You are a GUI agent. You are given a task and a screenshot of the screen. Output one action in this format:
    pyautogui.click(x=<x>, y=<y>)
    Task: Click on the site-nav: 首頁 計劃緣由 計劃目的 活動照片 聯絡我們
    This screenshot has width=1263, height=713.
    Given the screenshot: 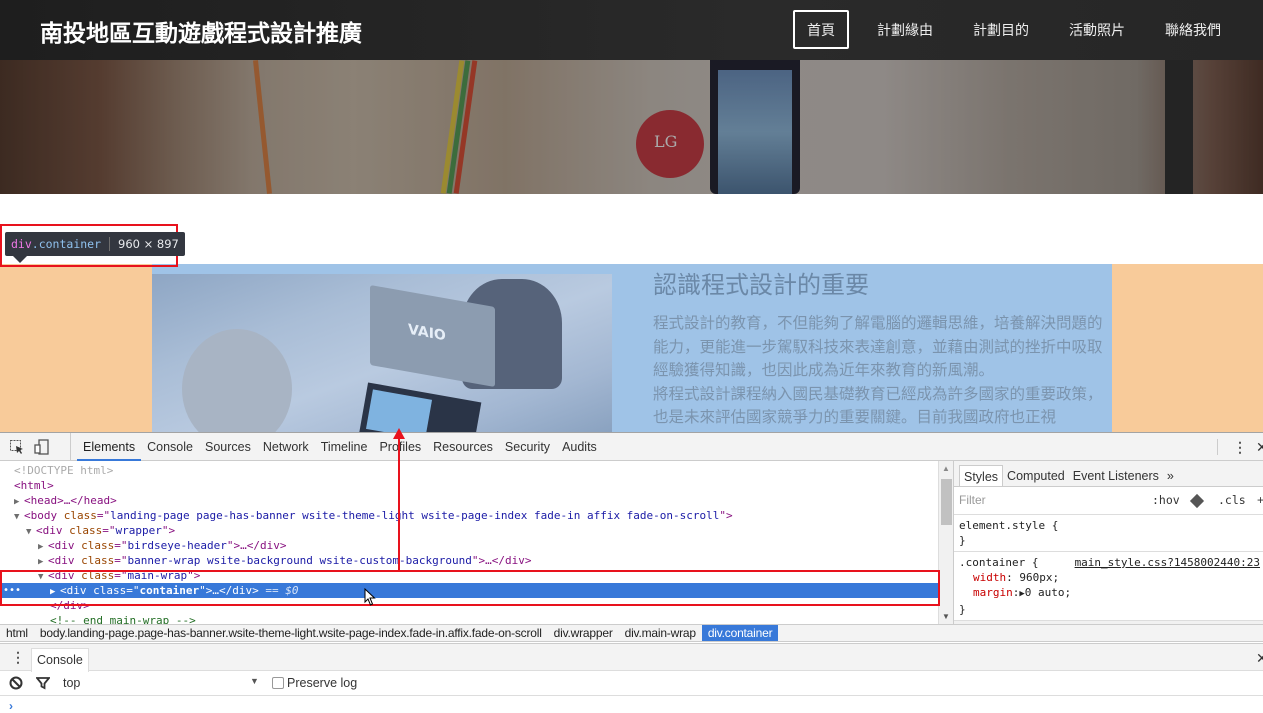 What is the action you would take?
    pyautogui.click(x=1017, y=29)
    